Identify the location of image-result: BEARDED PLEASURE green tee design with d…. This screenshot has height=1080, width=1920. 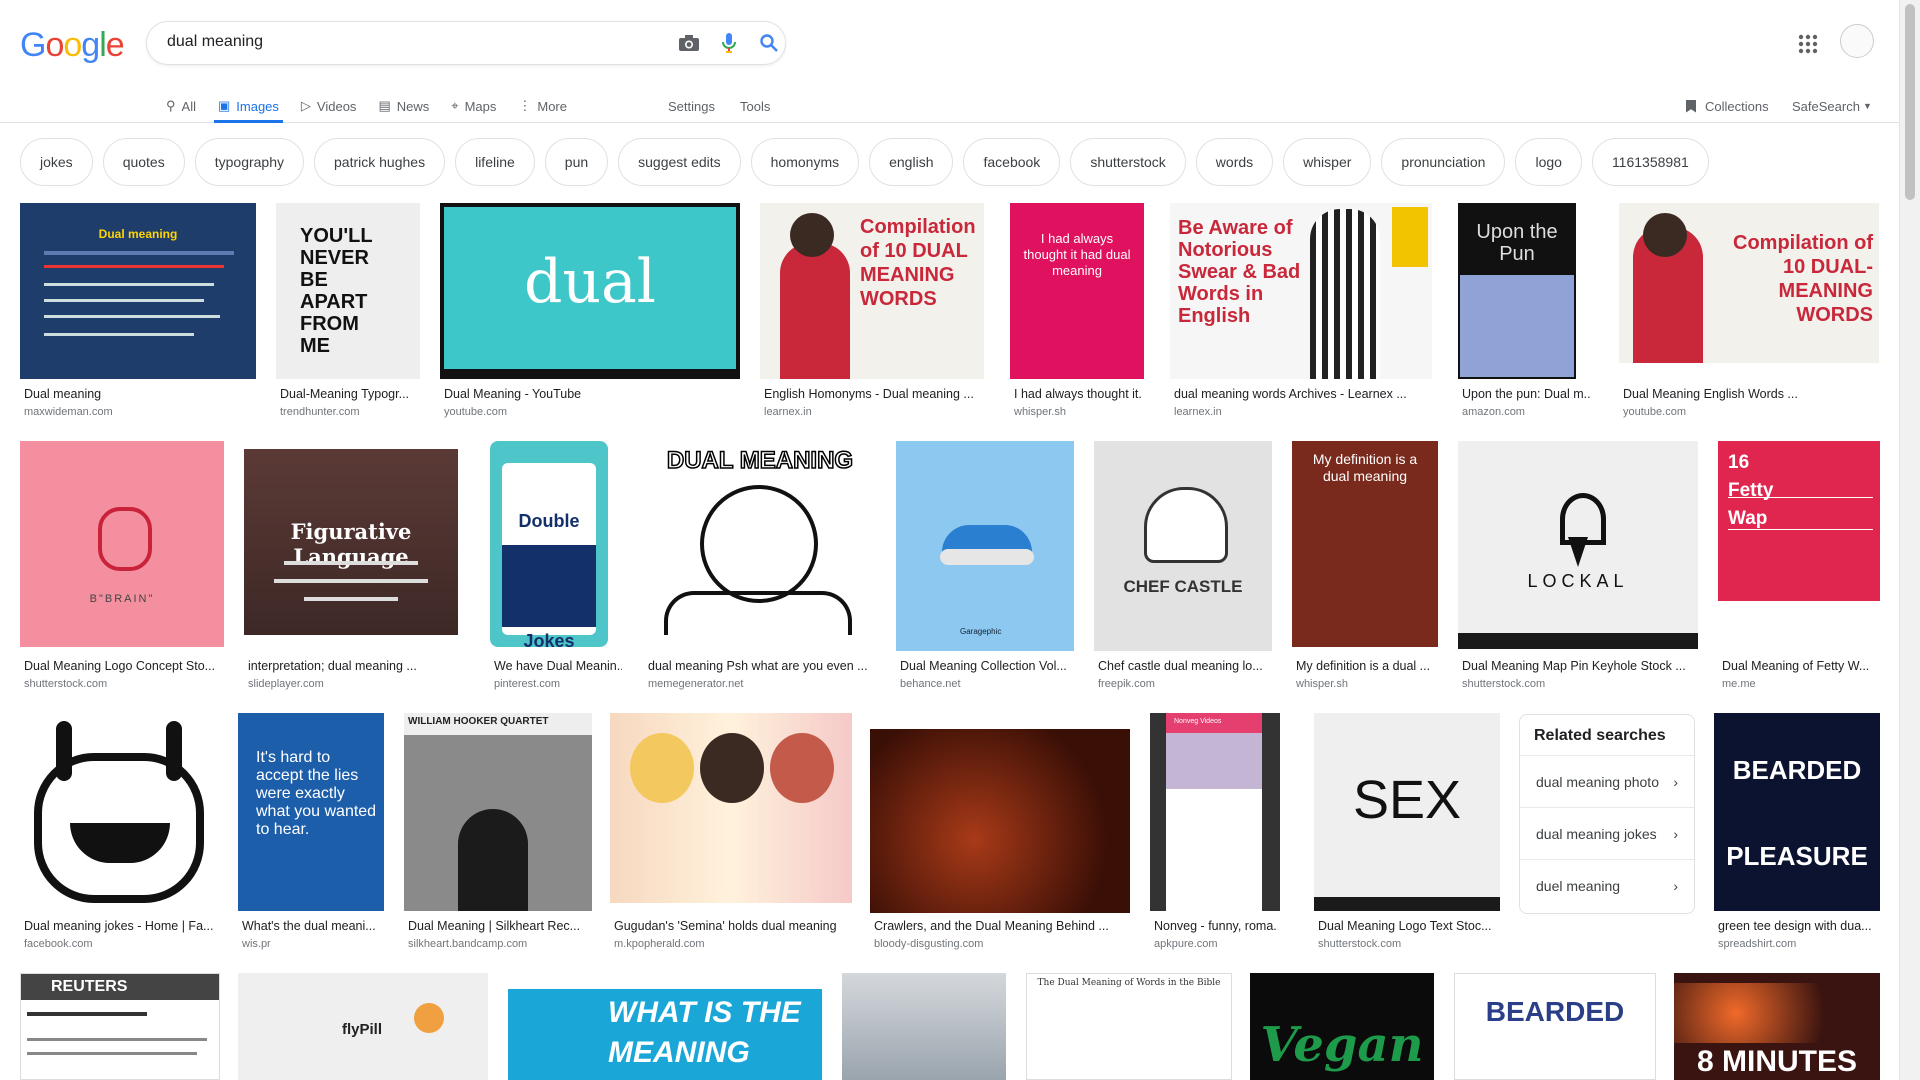
(1797, 833).